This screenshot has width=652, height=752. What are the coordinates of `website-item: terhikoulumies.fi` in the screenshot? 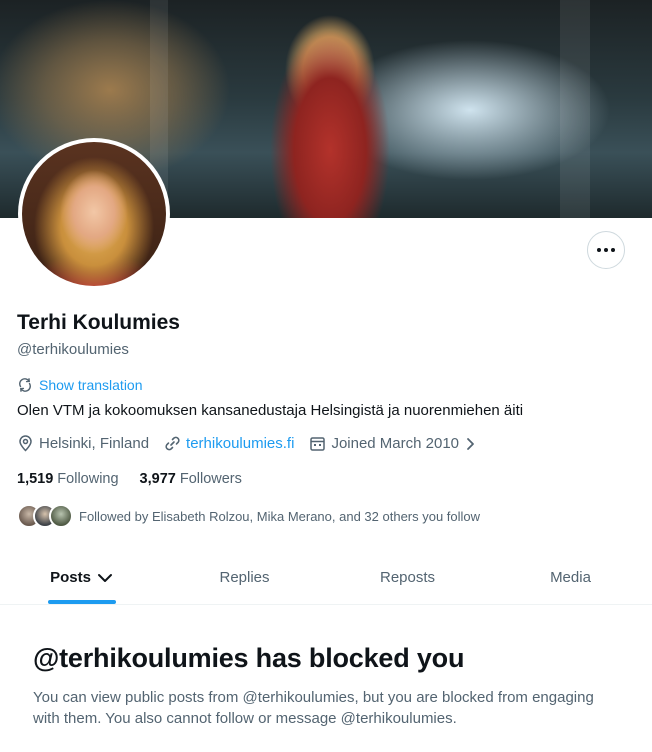 It's located at (229, 443).